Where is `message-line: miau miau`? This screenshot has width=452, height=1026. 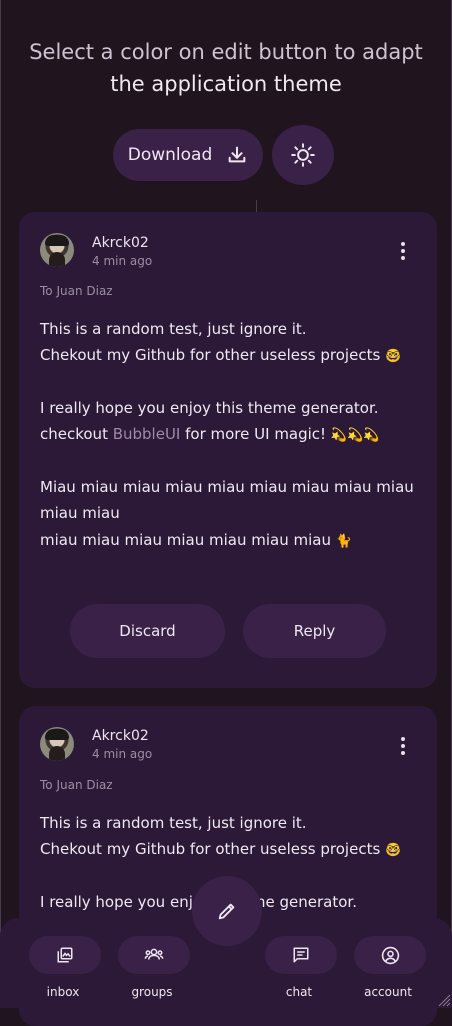 message-line: miau miau is located at coordinates (80, 513).